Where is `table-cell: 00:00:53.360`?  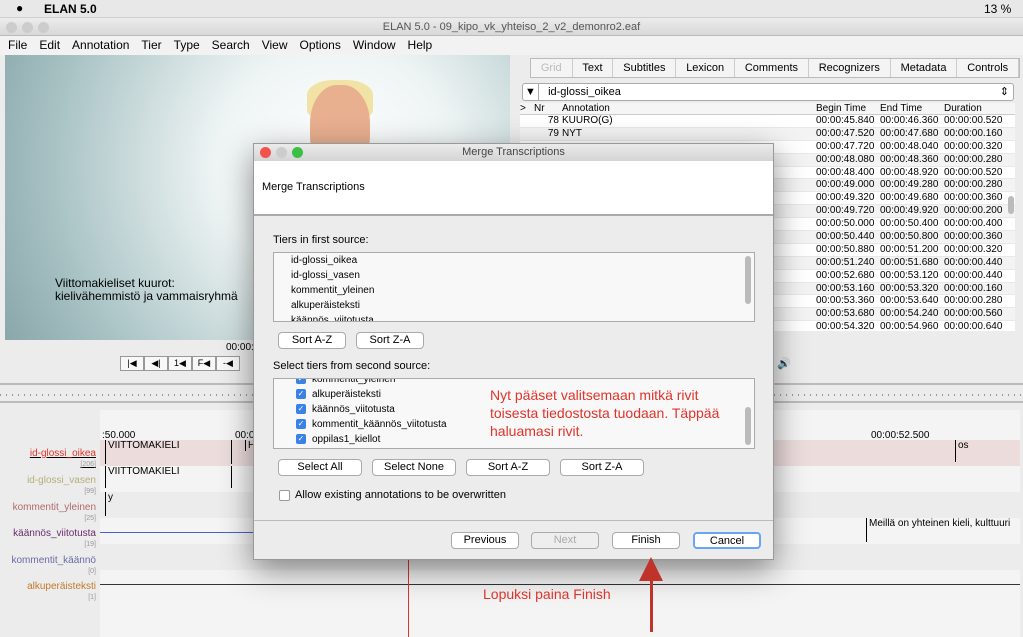
table-cell: 00:00:53.360 is located at coordinates (845, 301).